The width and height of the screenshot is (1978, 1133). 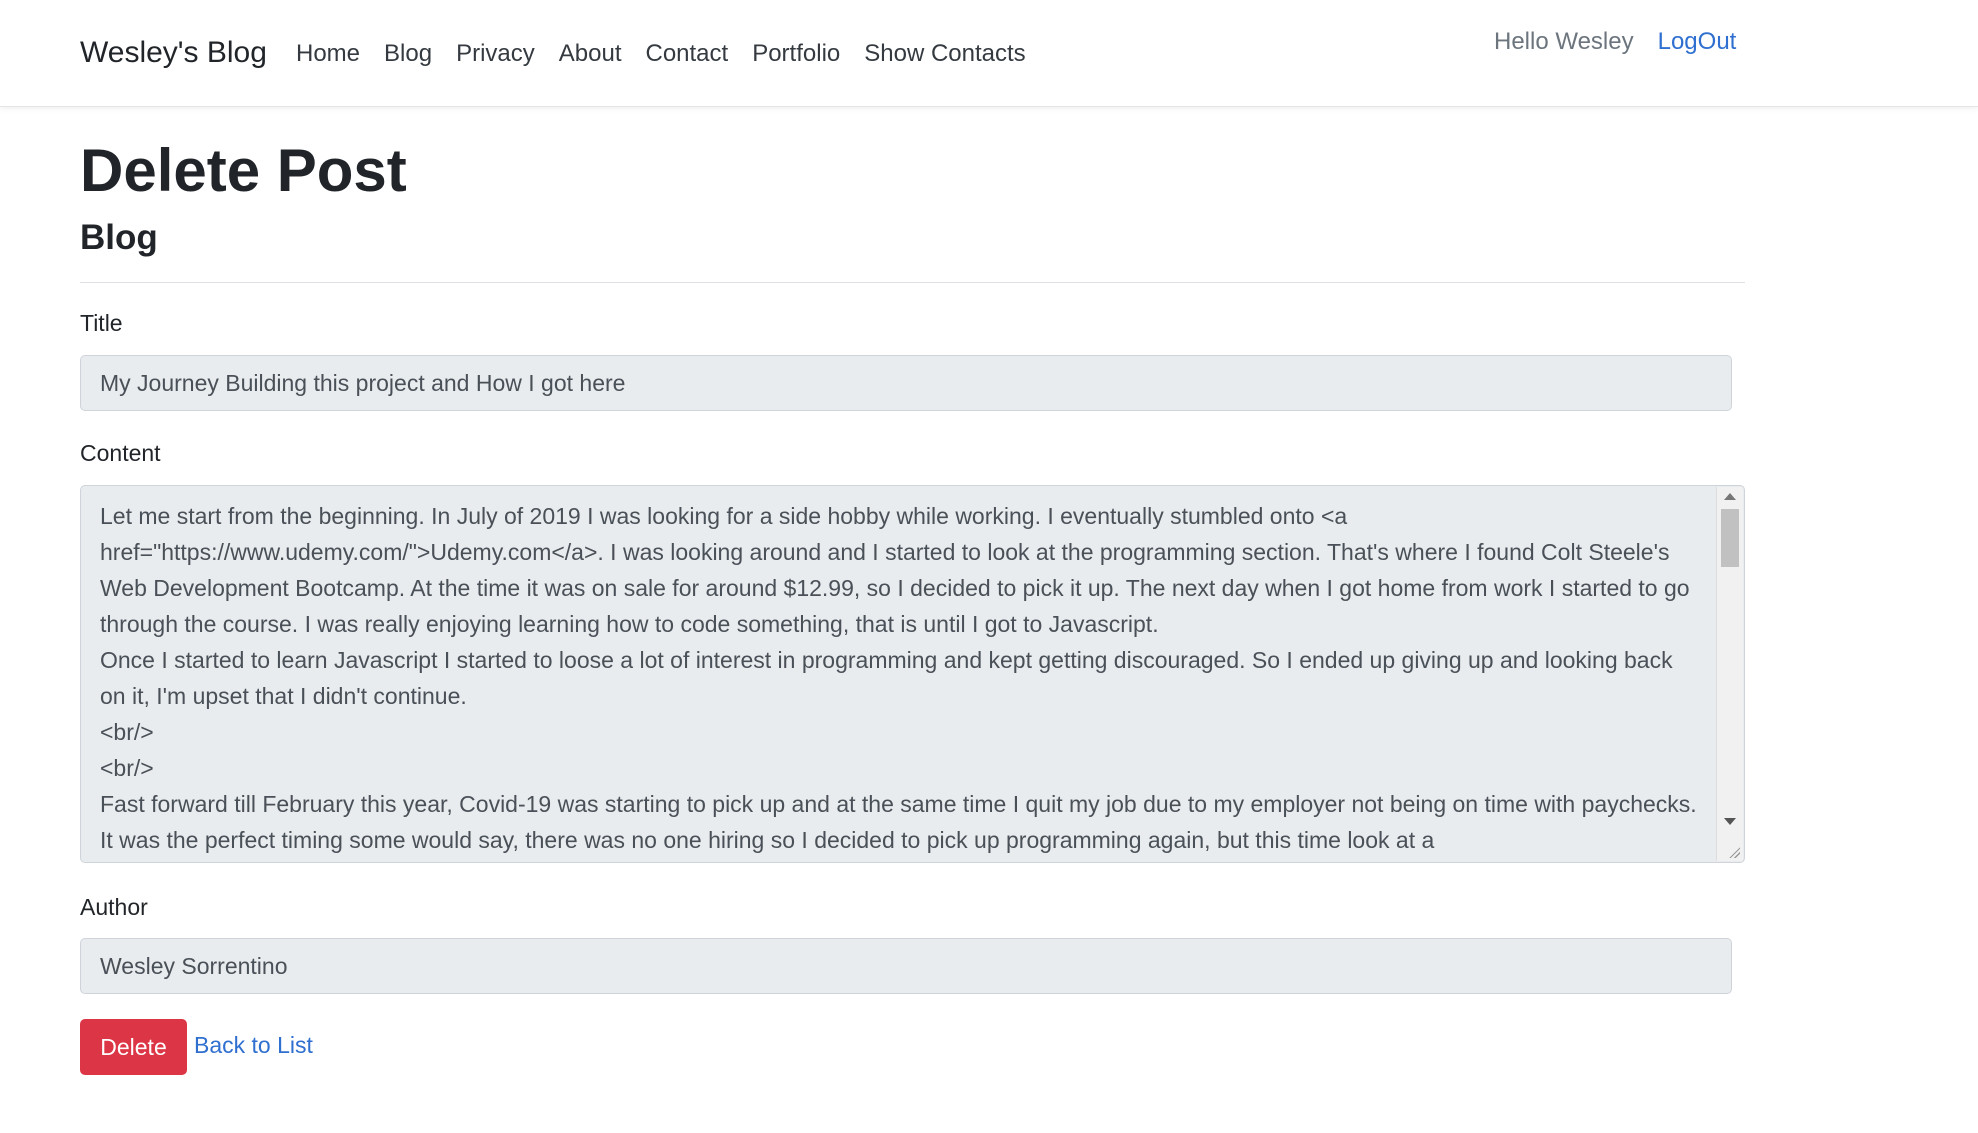 What do you see at coordinates (243, 170) in the screenshot?
I see `page-title: Delete Post` at bounding box center [243, 170].